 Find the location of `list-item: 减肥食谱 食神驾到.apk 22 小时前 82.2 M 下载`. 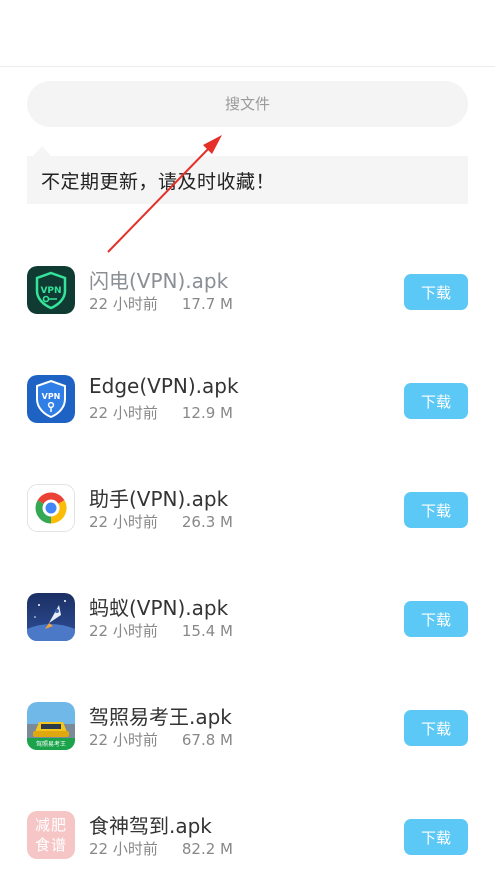

list-item: 减肥食谱 食神驾到.apk 22 小时前 82.2 M 下载 is located at coordinates (247, 835).